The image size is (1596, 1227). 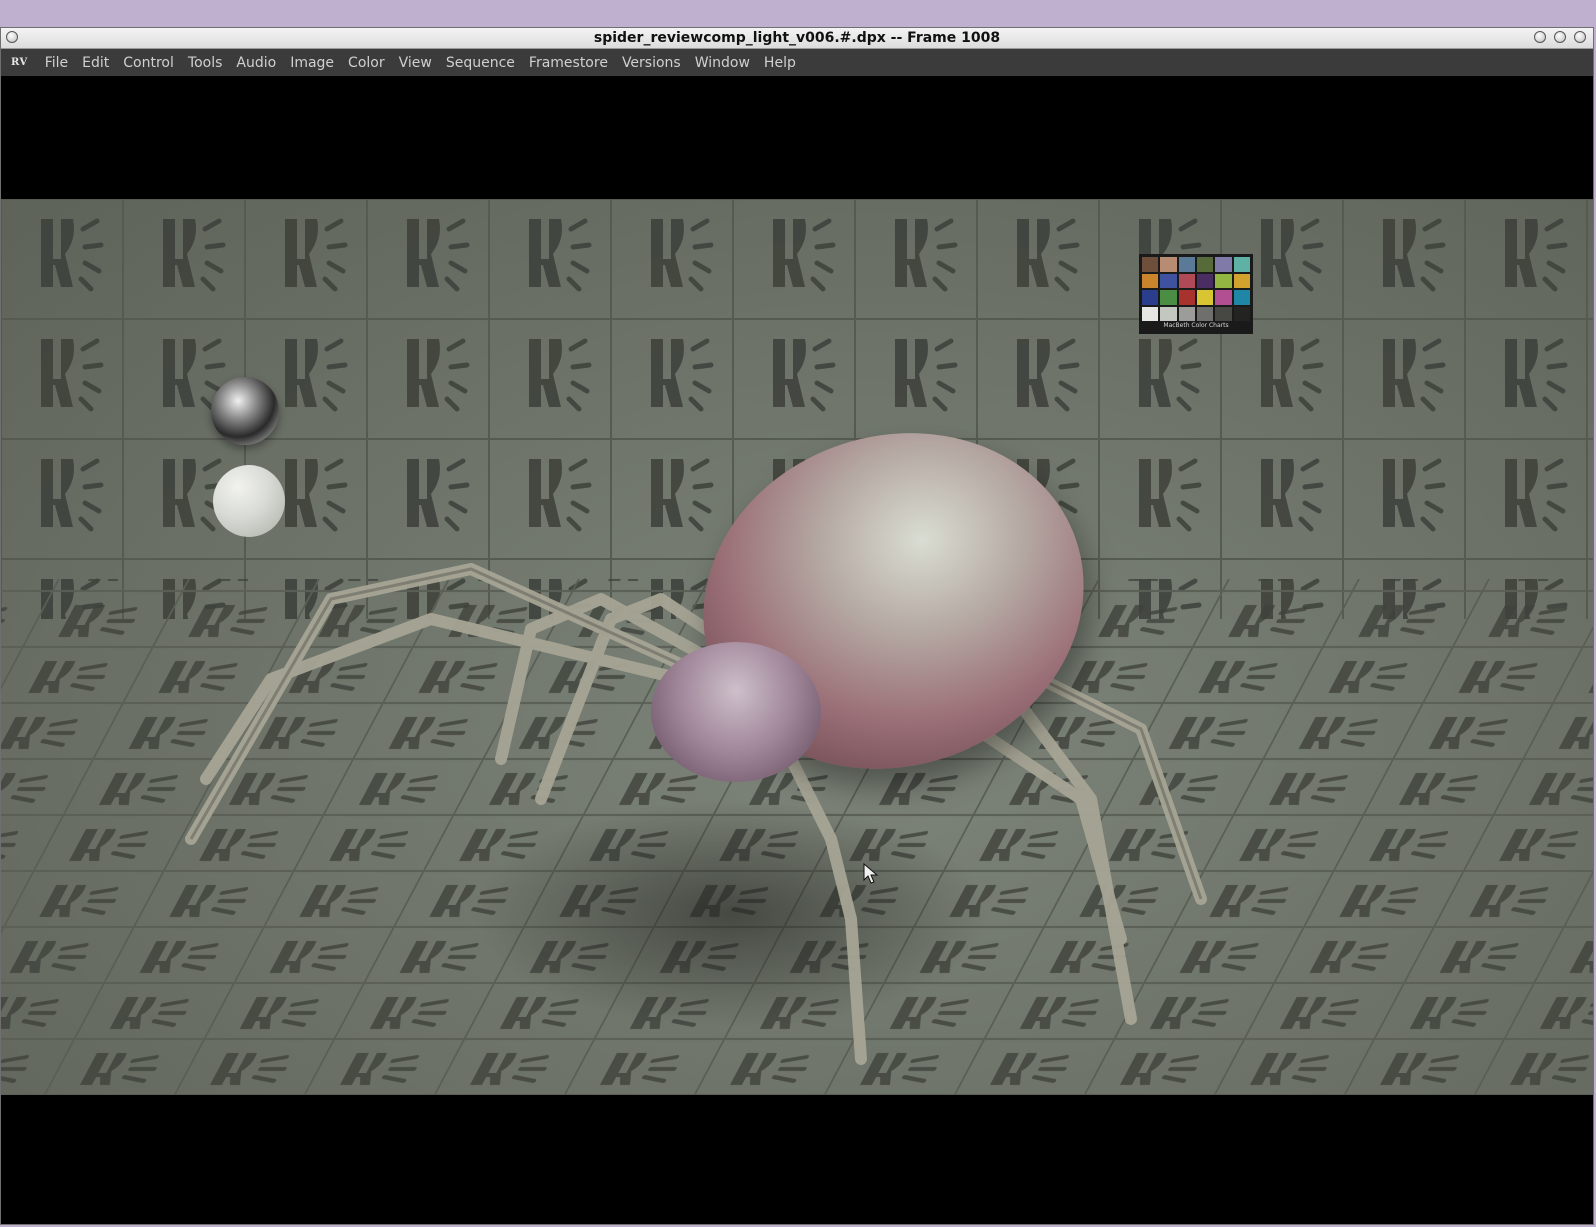 I want to click on desktop-background, so click(x=798, y=13).